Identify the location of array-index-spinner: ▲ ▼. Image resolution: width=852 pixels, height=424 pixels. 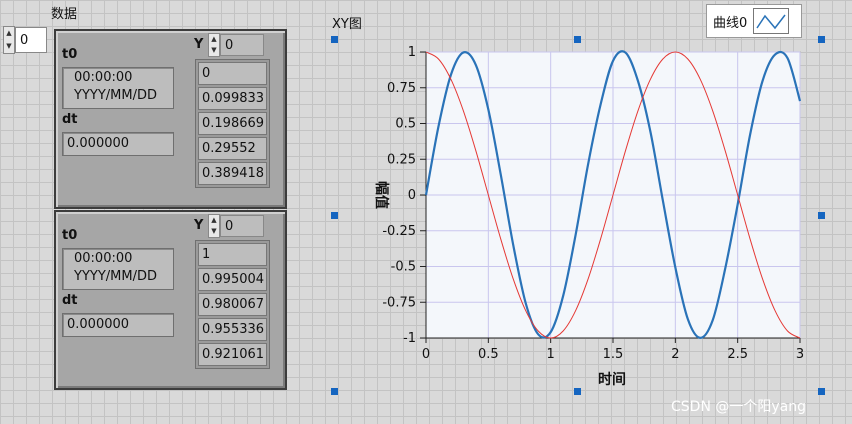
(9, 40).